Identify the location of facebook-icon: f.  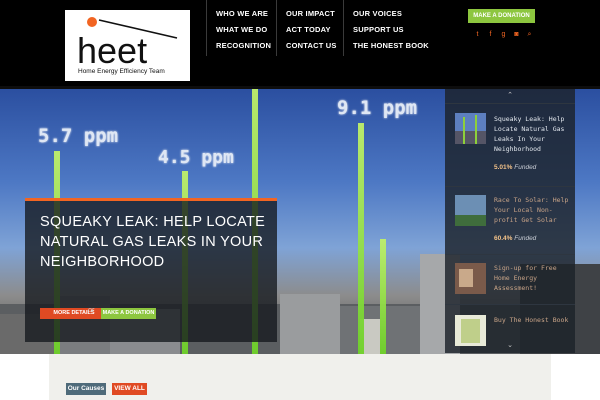
(490, 35).